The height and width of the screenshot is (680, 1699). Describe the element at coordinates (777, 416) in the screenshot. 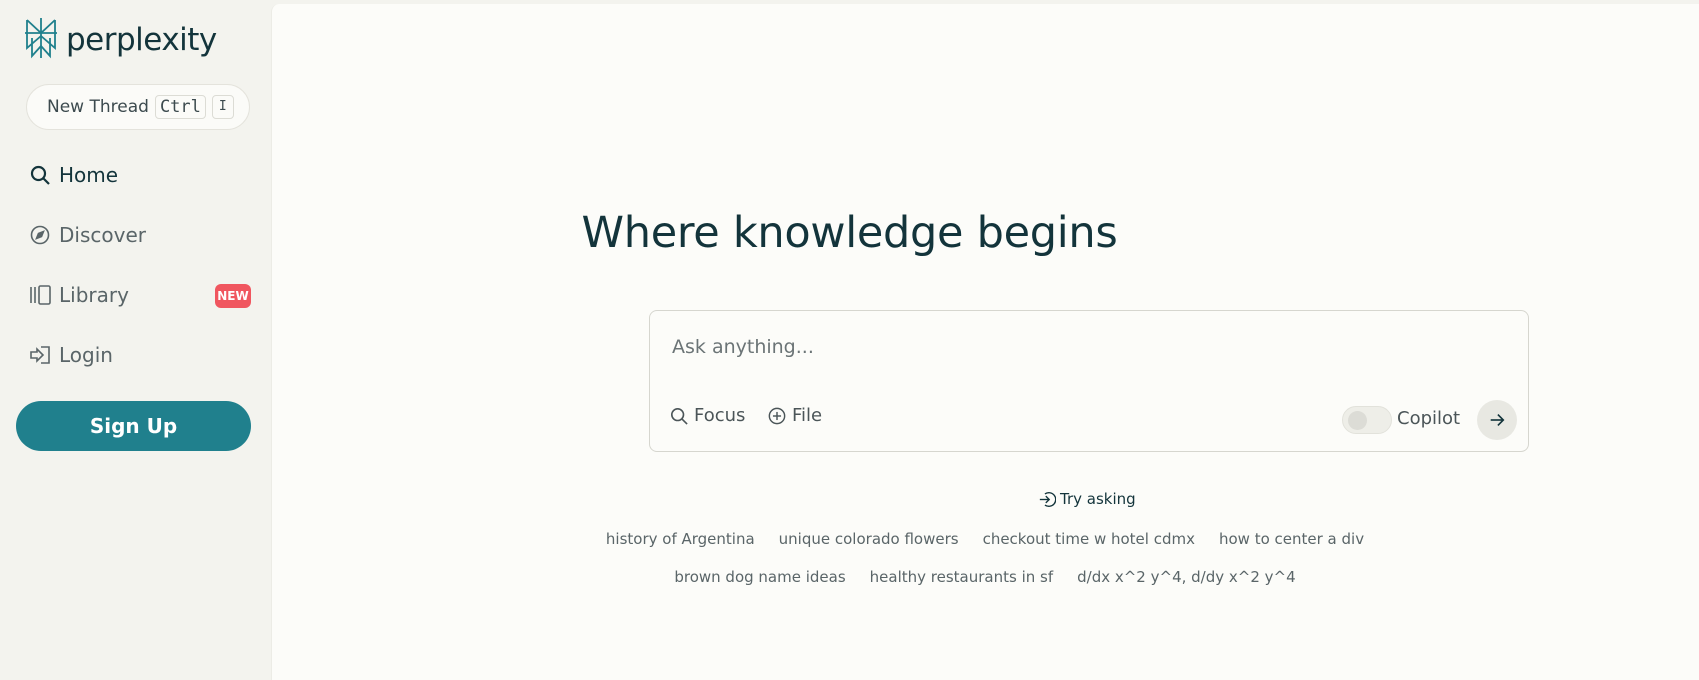

I see `plus-circle-icon` at that location.